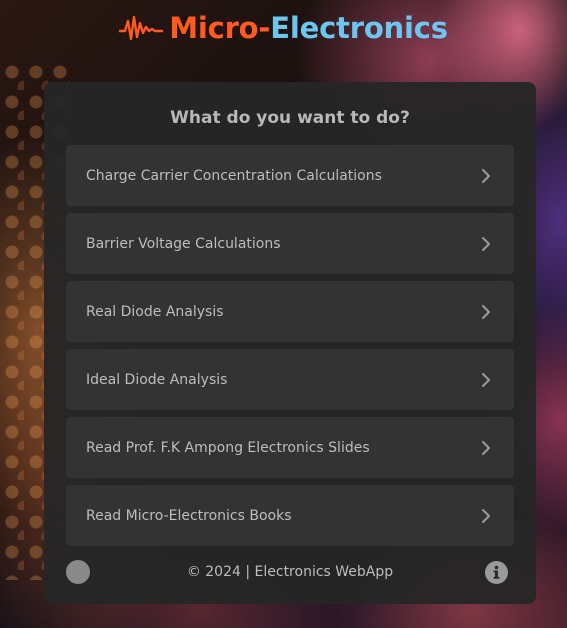 The width and height of the screenshot is (567, 628). I want to click on menu-item-label: Real Diode Analysis, so click(155, 311).